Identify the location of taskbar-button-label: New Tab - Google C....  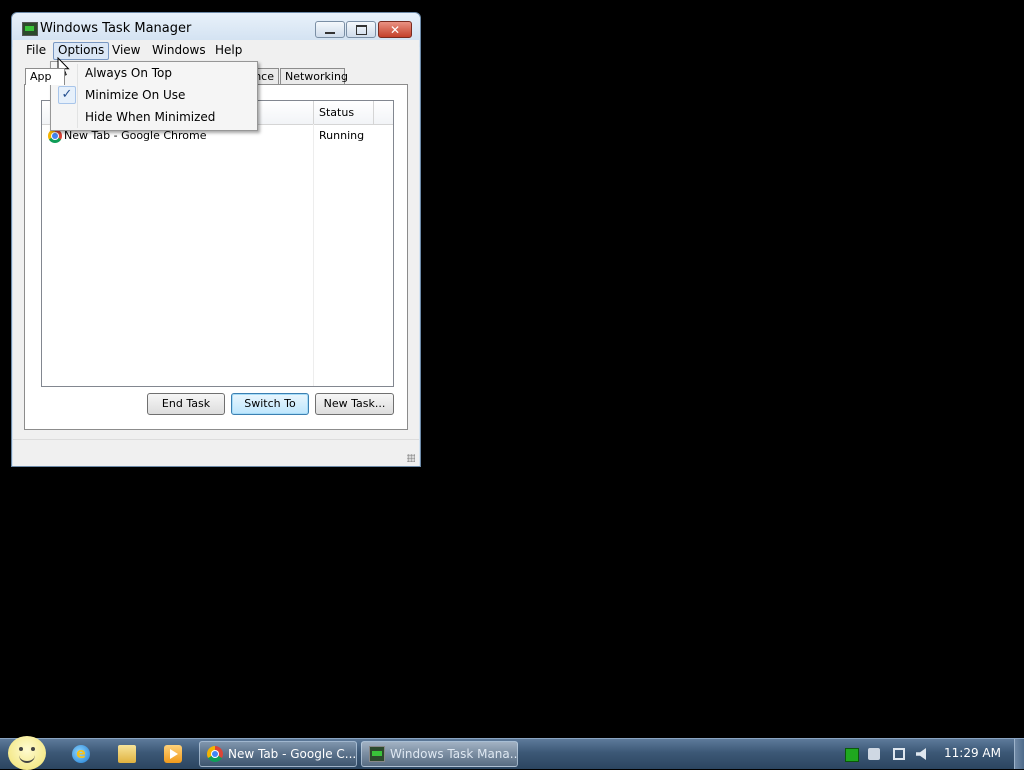
(292, 754).